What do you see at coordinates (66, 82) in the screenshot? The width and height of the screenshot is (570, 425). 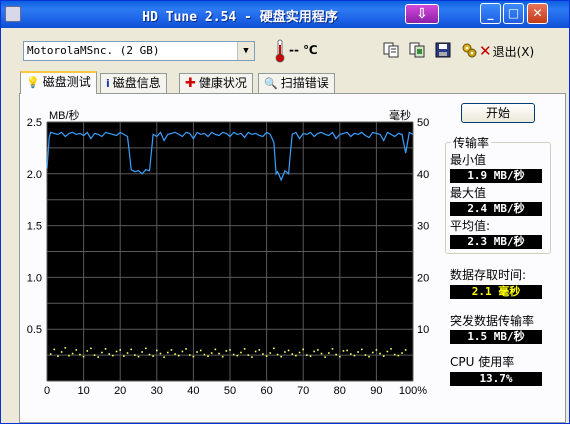 I see `tab-disk-test-label: 磁盘测试` at bounding box center [66, 82].